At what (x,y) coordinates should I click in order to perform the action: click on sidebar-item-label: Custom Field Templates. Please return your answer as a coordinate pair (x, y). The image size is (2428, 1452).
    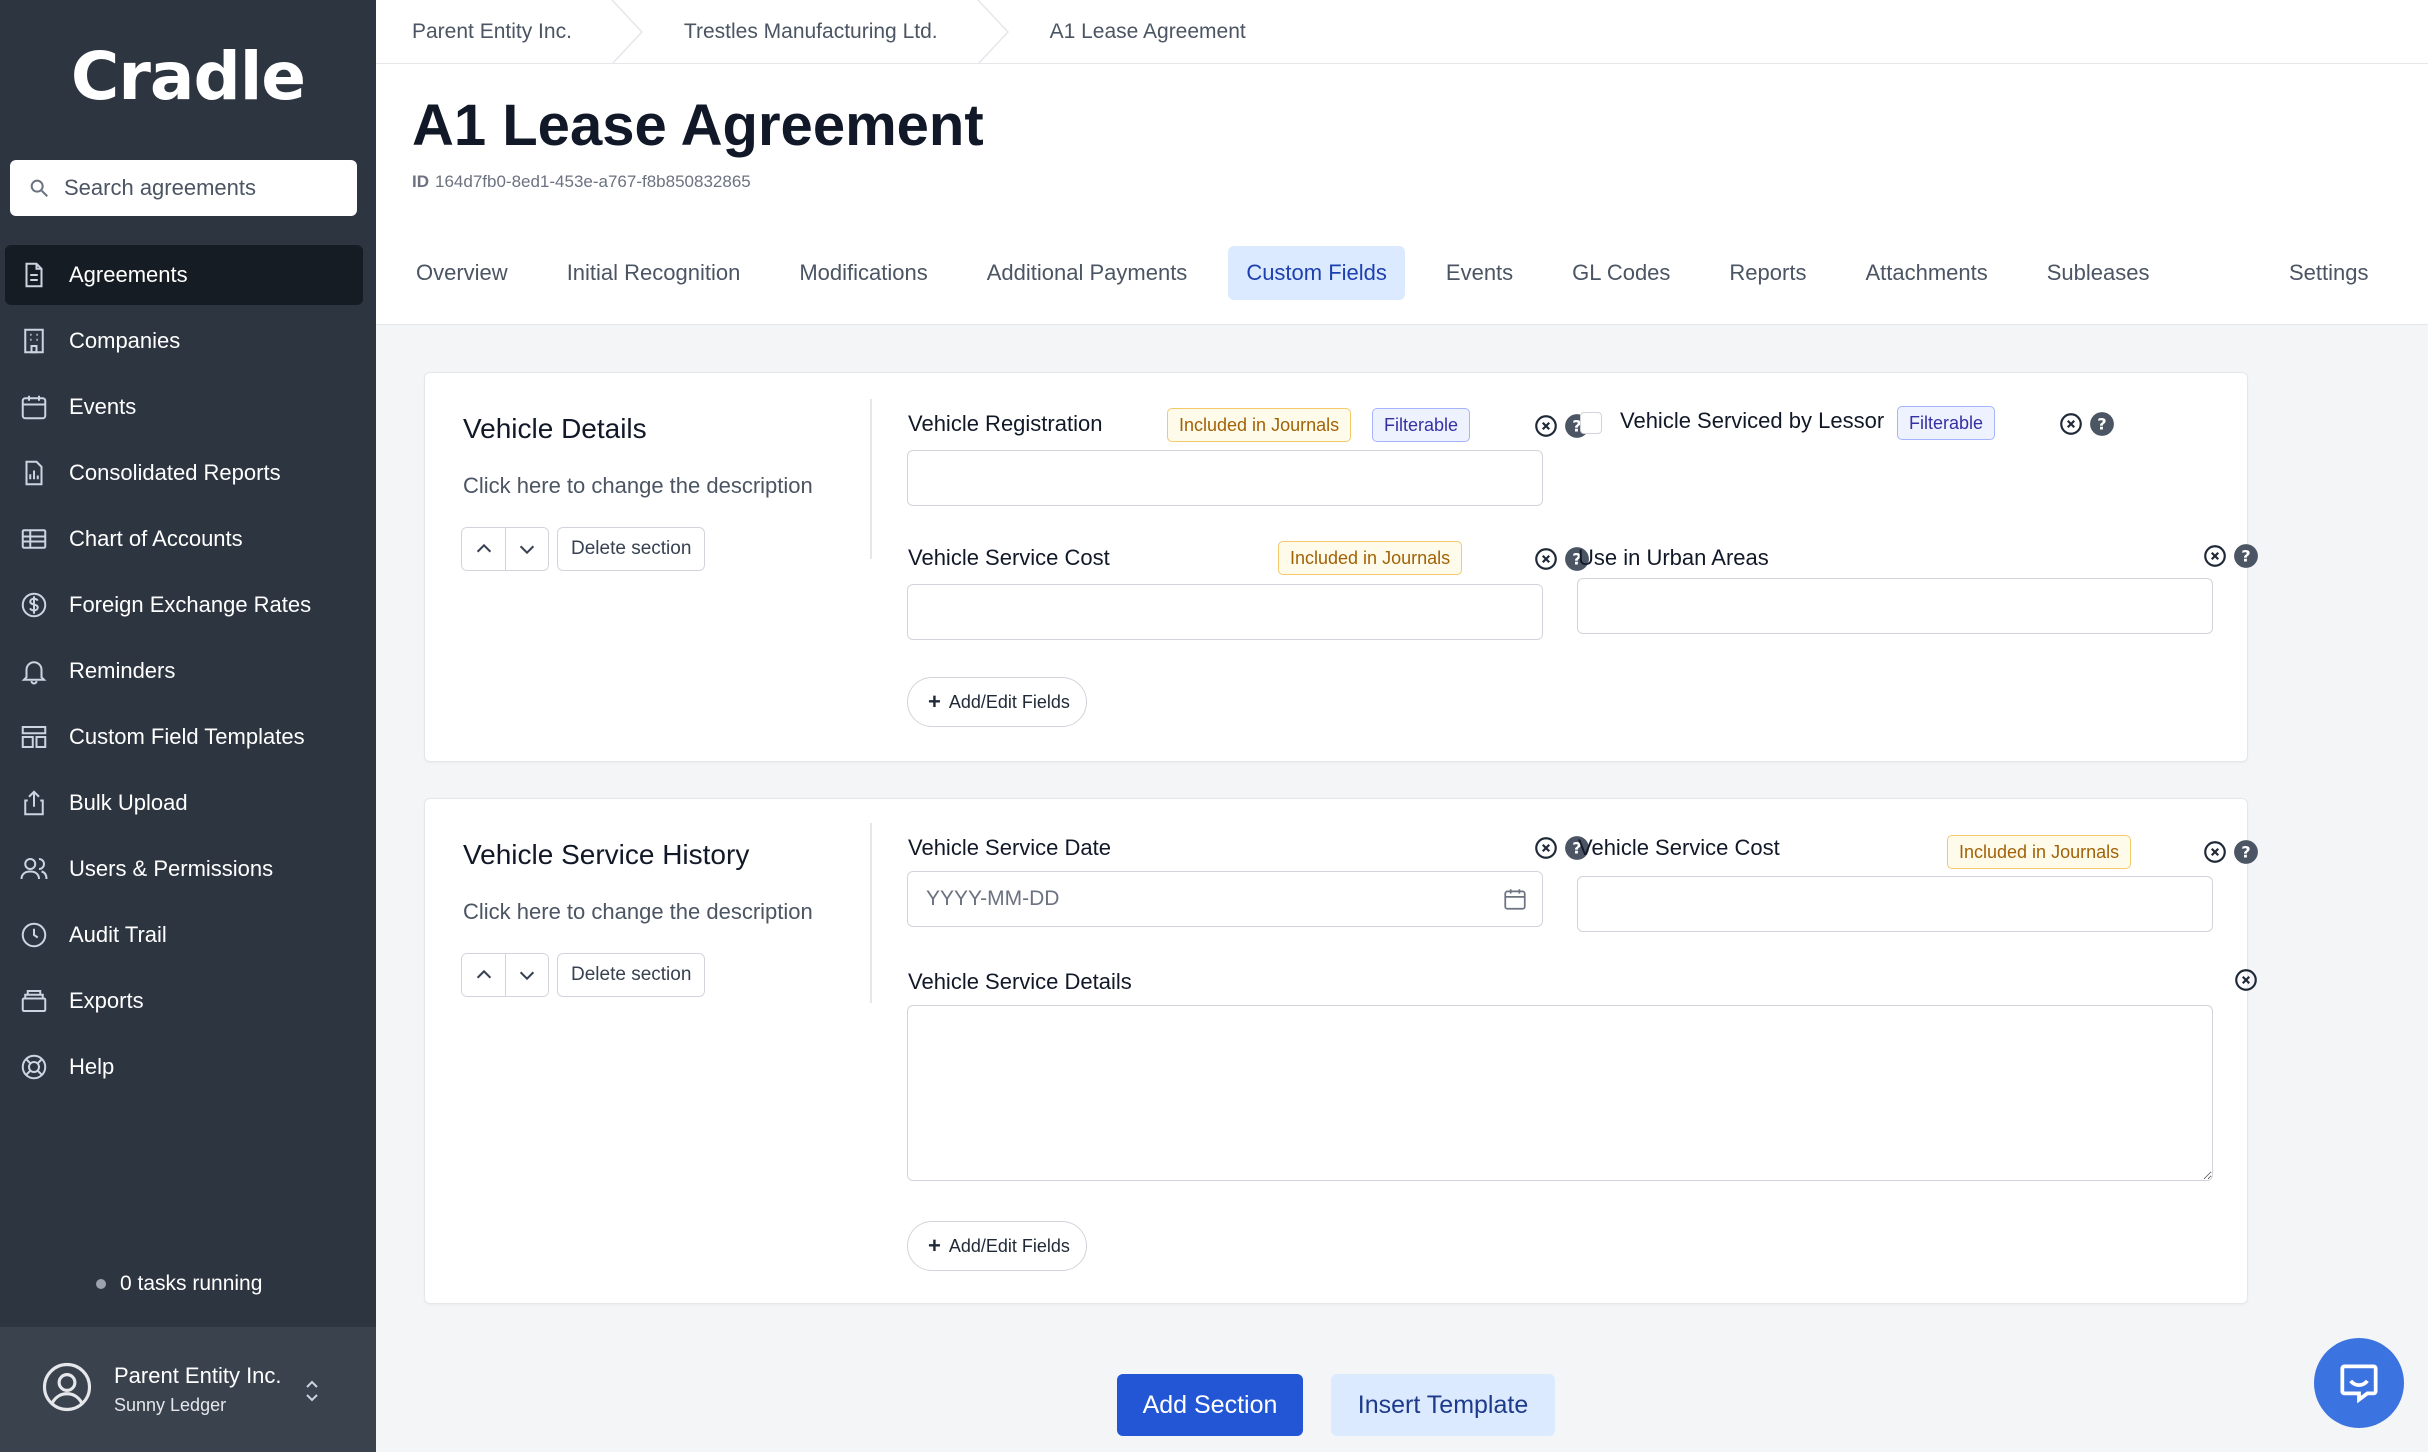
    Looking at the image, I should click on (187, 736).